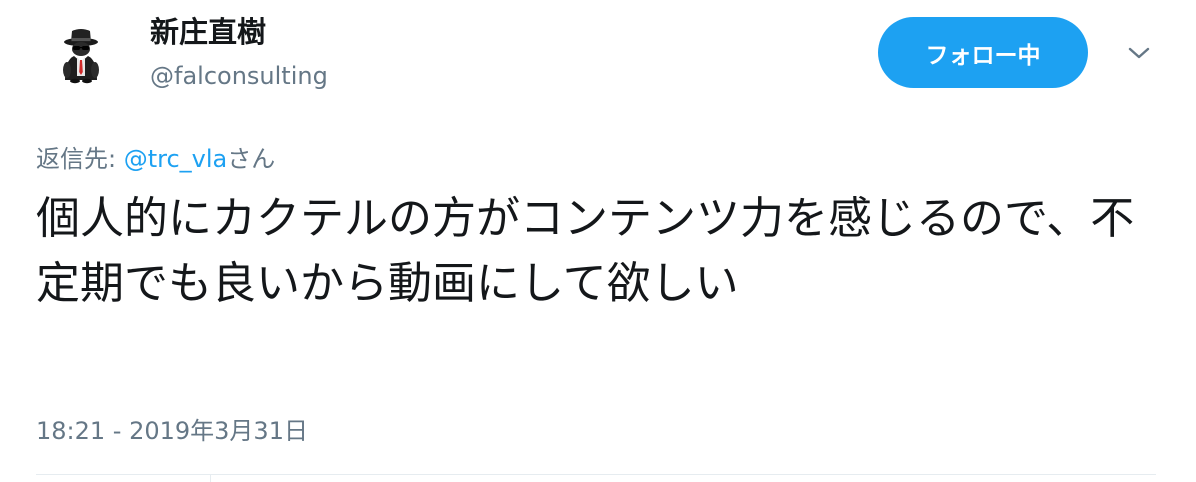  Describe the element at coordinates (208, 32) in the screenshot. I see `display-name: 新庄直樹` at that location.